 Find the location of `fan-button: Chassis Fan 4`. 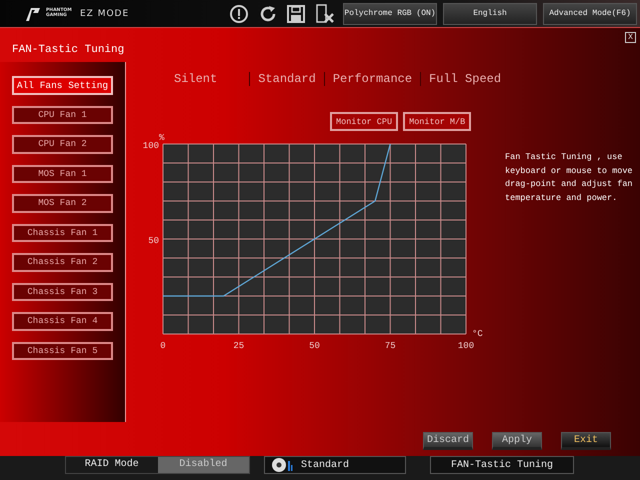

fan-button: Chassis Fan 4 is located at coordinates (62, 321).